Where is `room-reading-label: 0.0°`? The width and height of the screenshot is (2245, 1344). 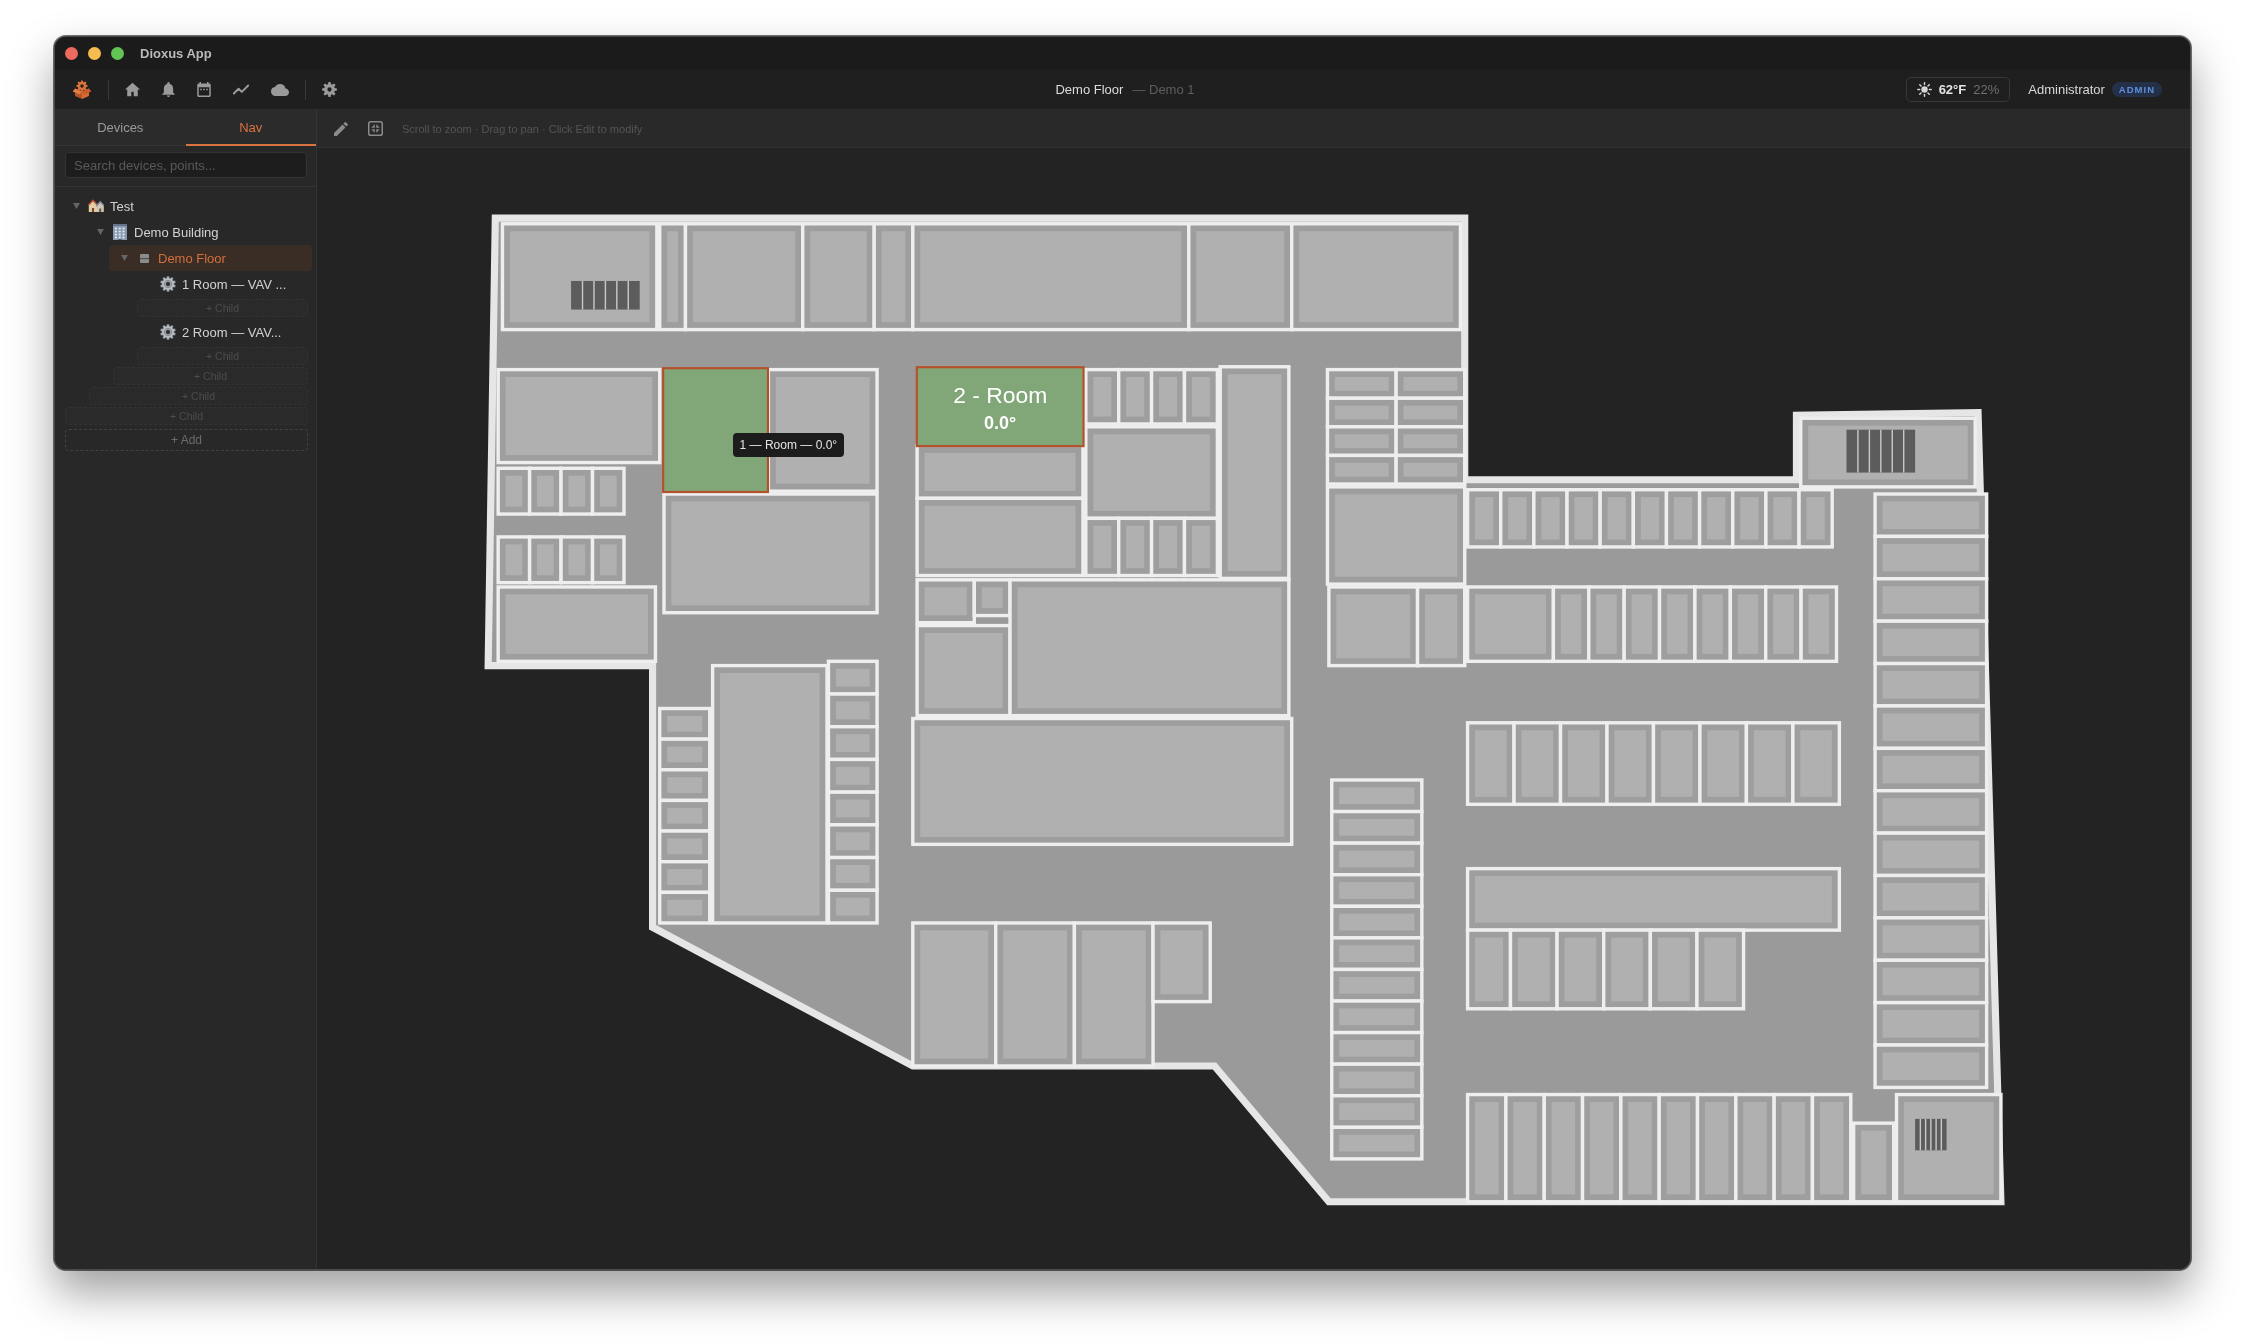 room-reading-label: 0.0° is located at coordinates (999, 422).